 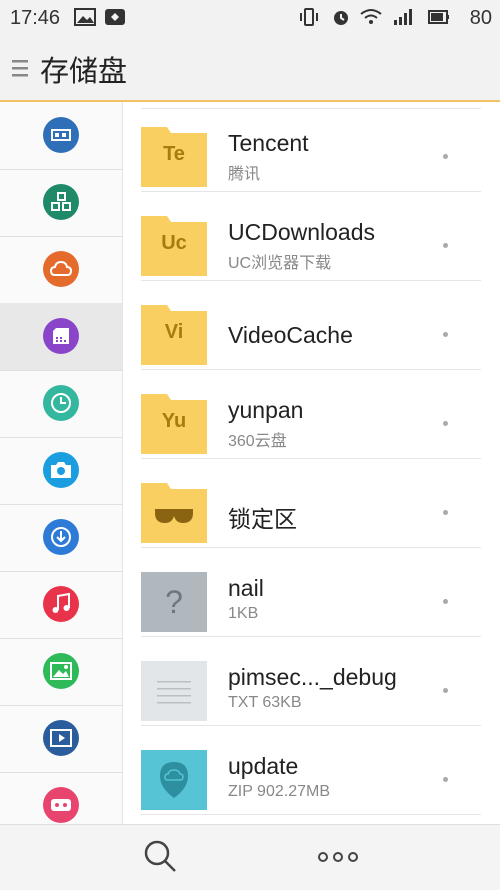 I want to click on unknown-file-badge: ?, so click(x=174, y=602).